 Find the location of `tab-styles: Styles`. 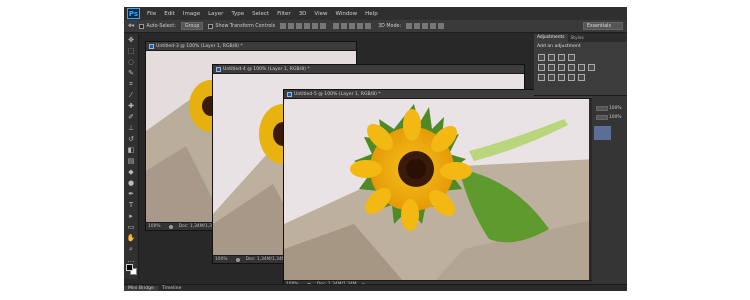

tab-styles: Styles is located at coordinates (577, 38).